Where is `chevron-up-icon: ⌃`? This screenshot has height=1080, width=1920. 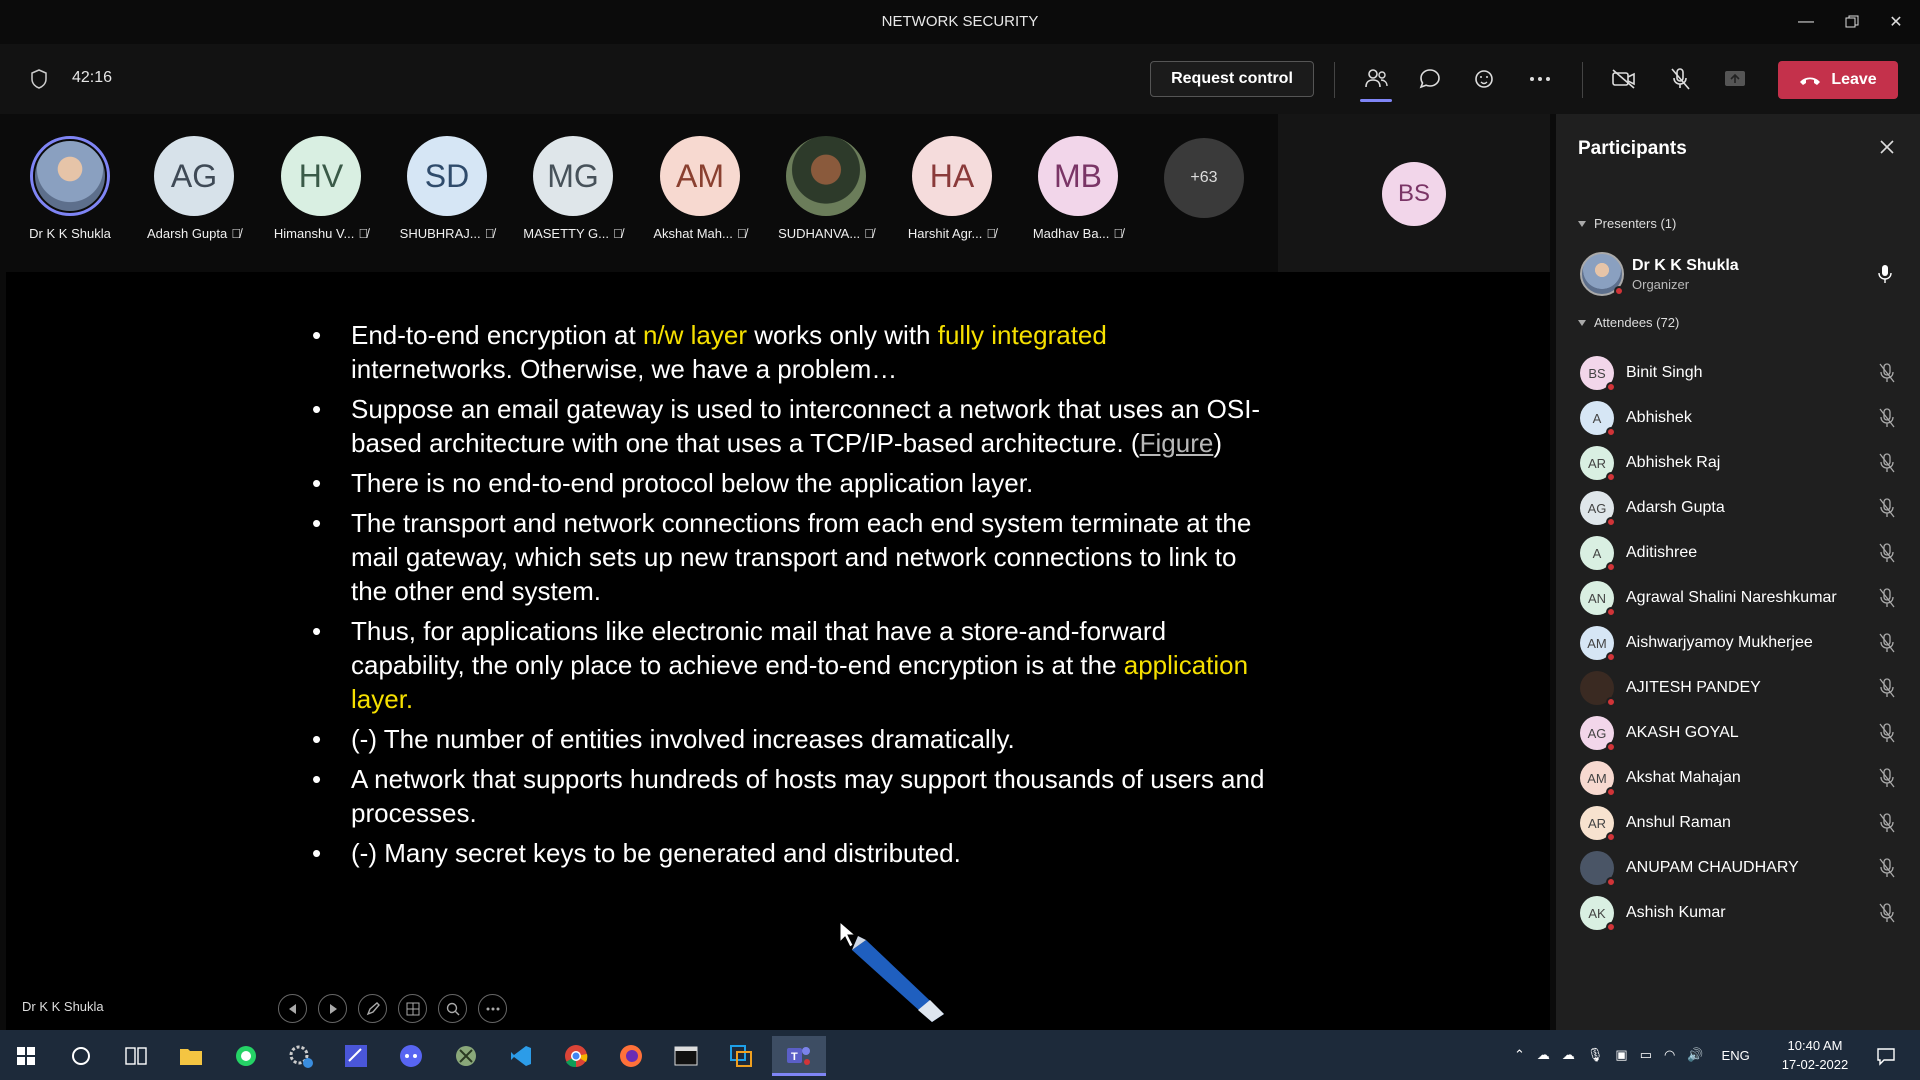
chevron-up-icon: ⌃ is located at coordinates (1519, 1055).